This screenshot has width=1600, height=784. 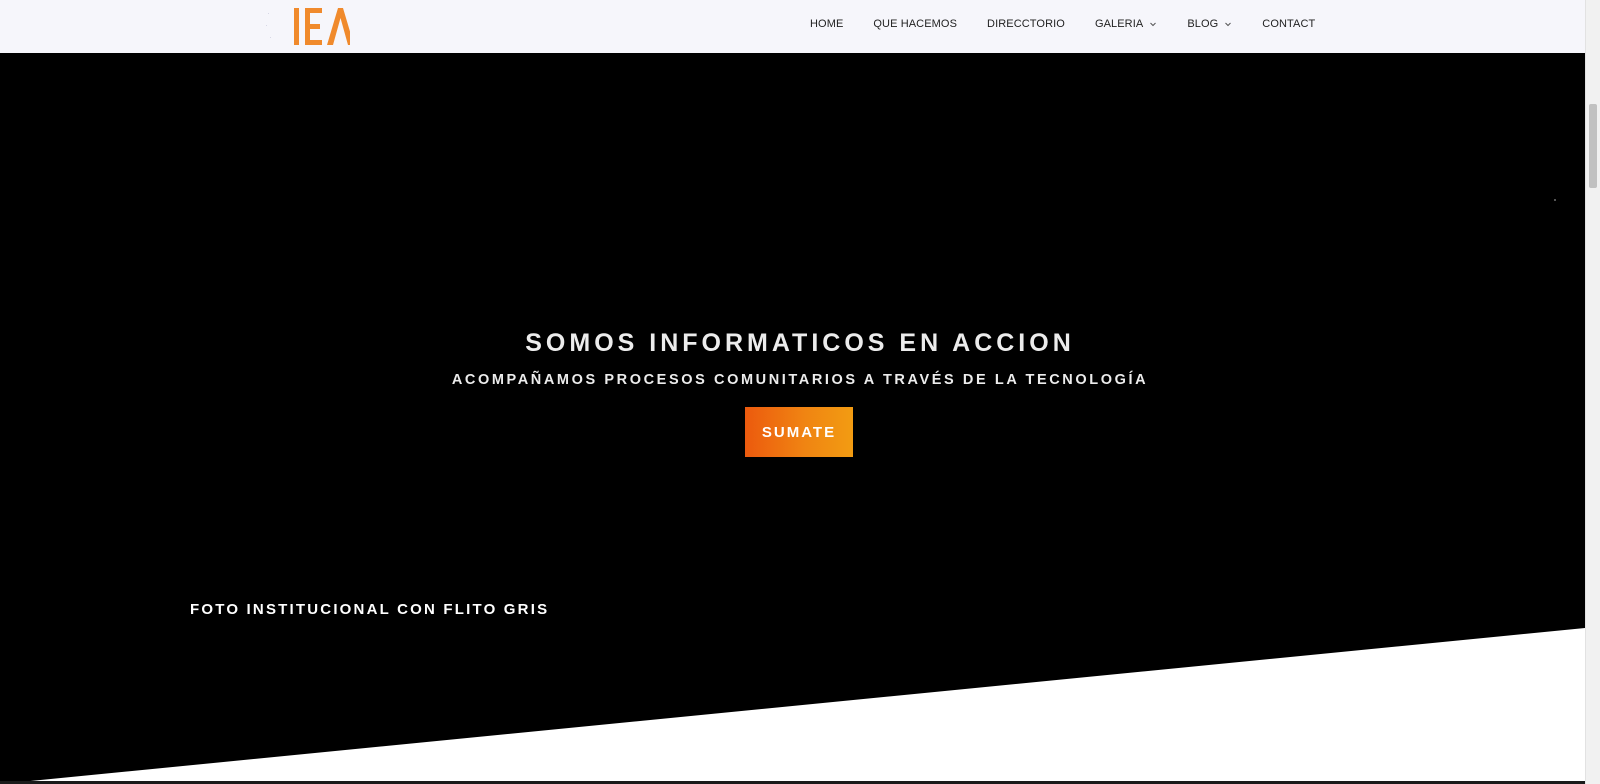 I want to click on nav-item-label: DIRECCTORIO, so click(x=1026, y=24).